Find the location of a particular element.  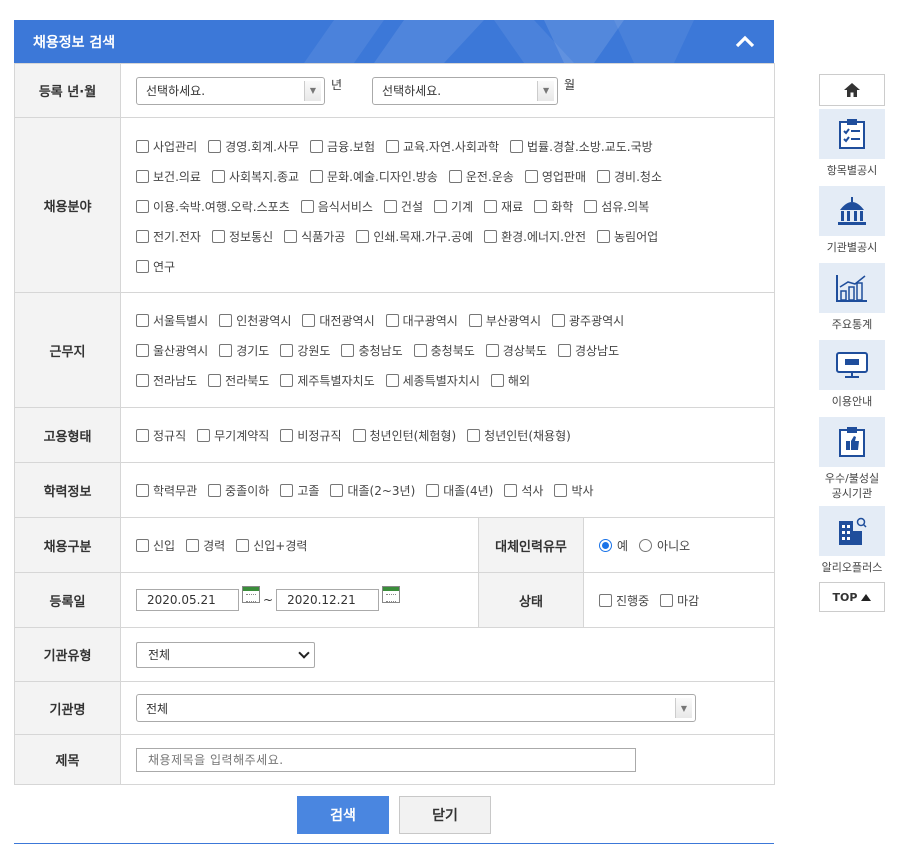

calendar-from-icon is located at coordinates (251, 594).